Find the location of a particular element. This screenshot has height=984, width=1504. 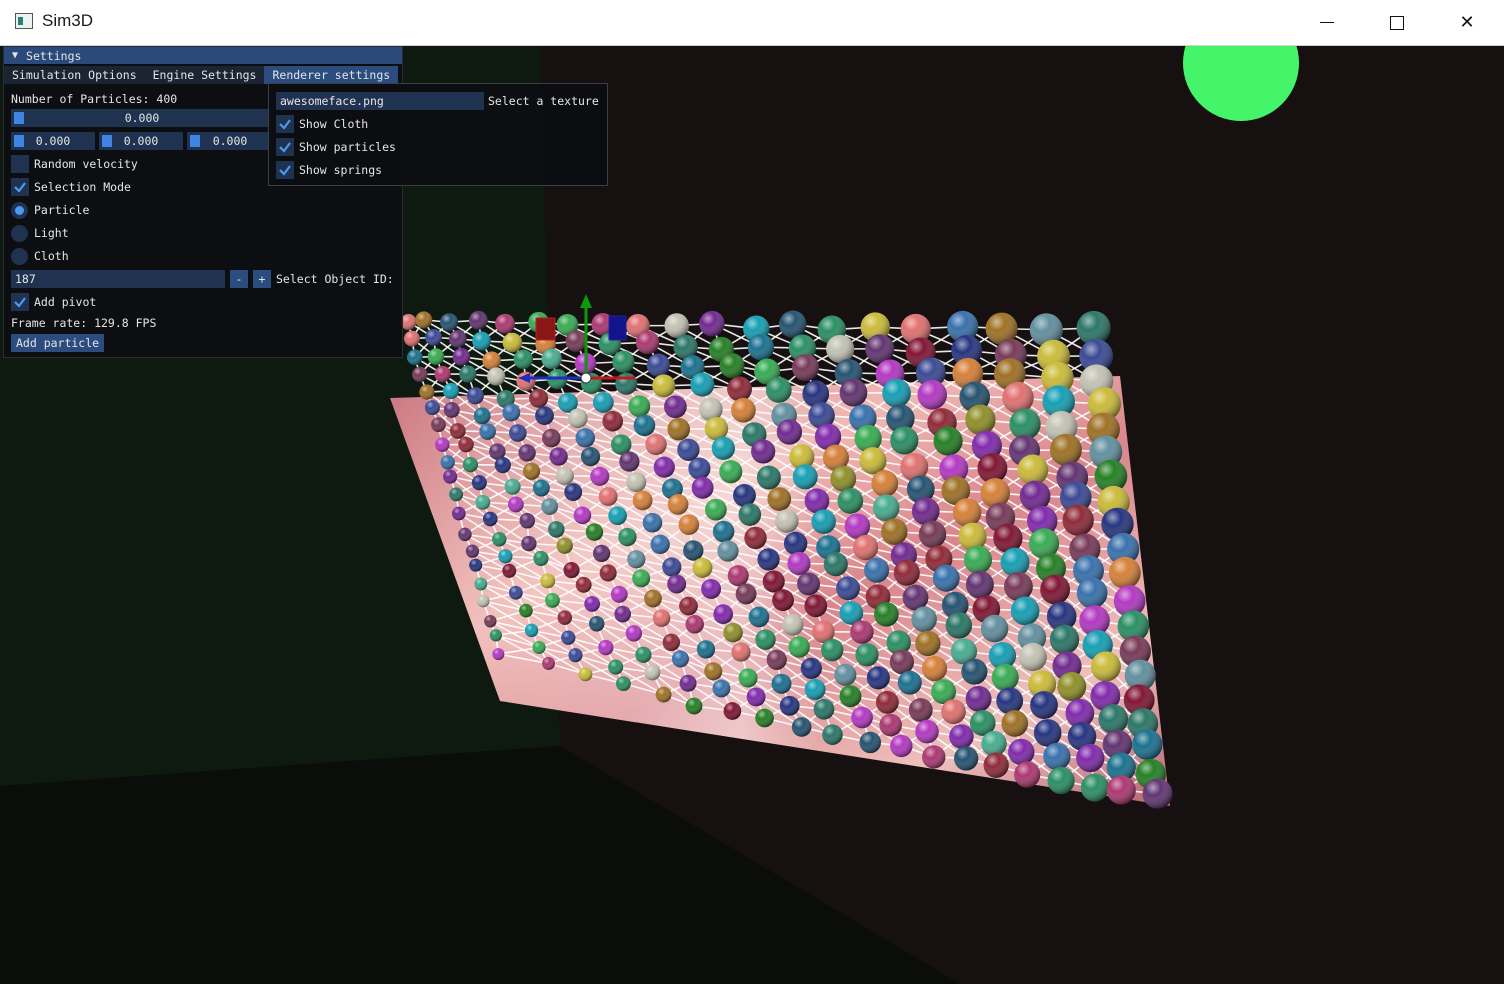

object-id-increment-button: + is located at coordinates (262, 279).